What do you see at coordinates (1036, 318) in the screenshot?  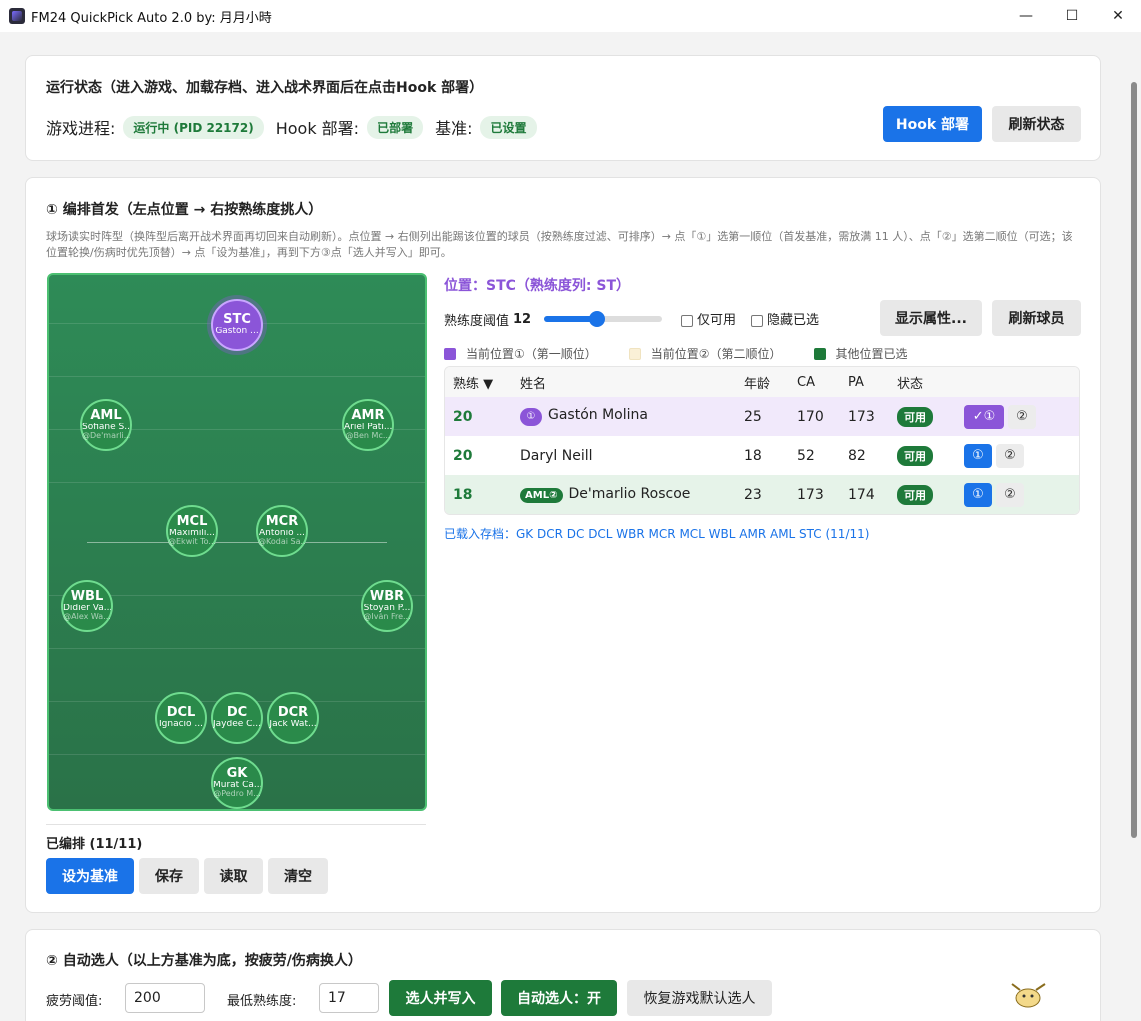 I see `refresh-players-button: 刷新球员` at bounding box center [1036, 318].